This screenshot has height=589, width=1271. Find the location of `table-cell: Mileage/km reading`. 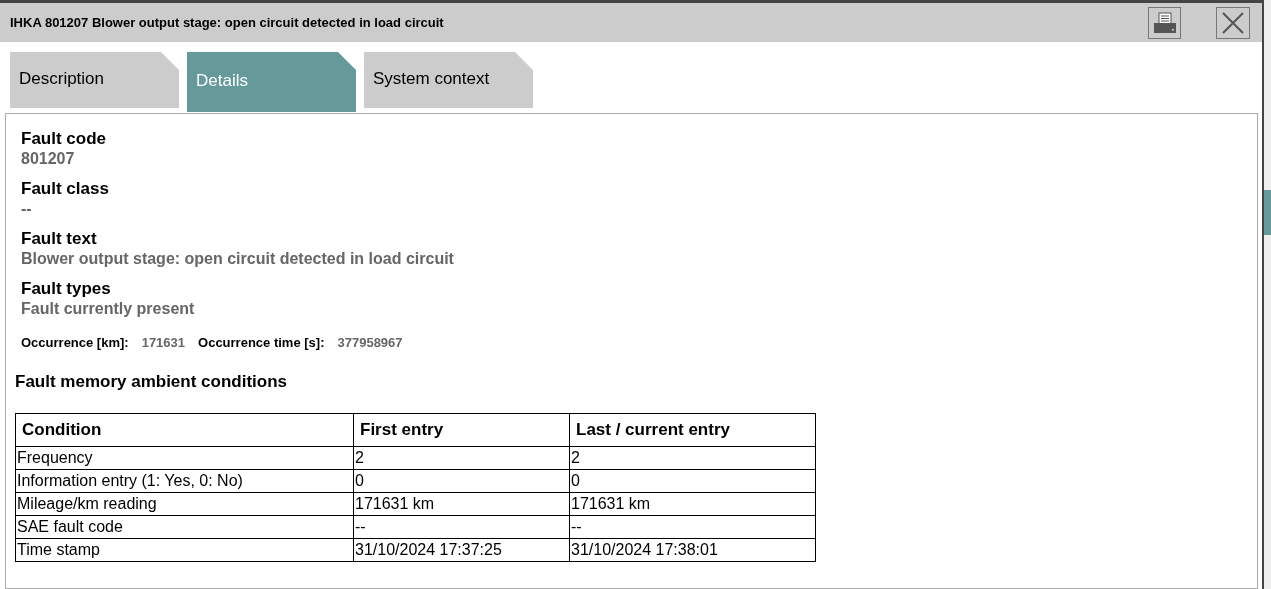

table-cell: Mileage/km reading is located at coordinates (184, 504).